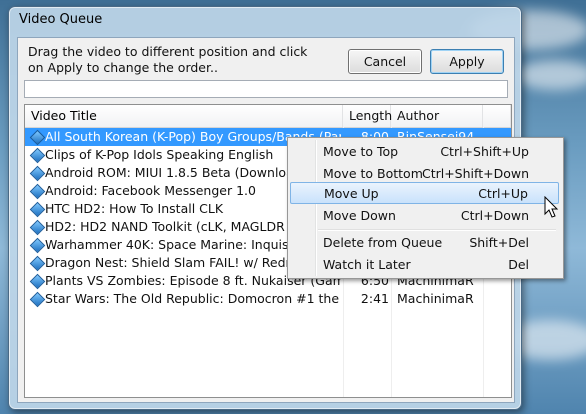 The height and width of the screenshot is (414, 586). What do you see at coordinates (361, 151) in the screenshot?
I see `menu-item-label: Move to Top` at bounding box center [361, 151].